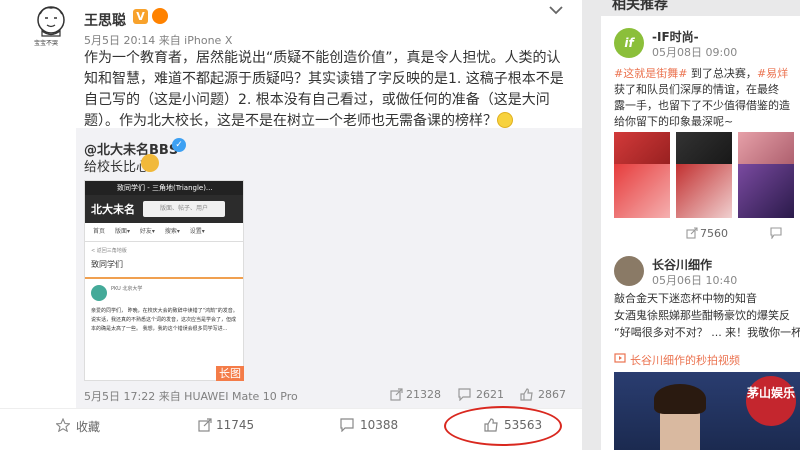 The width and height of the screenshot is (800, 450). What do you see at coordinates (179, 145) in the screenshot?
I see `verified-blue-icon: ✓` at bounding box center [179, 145].